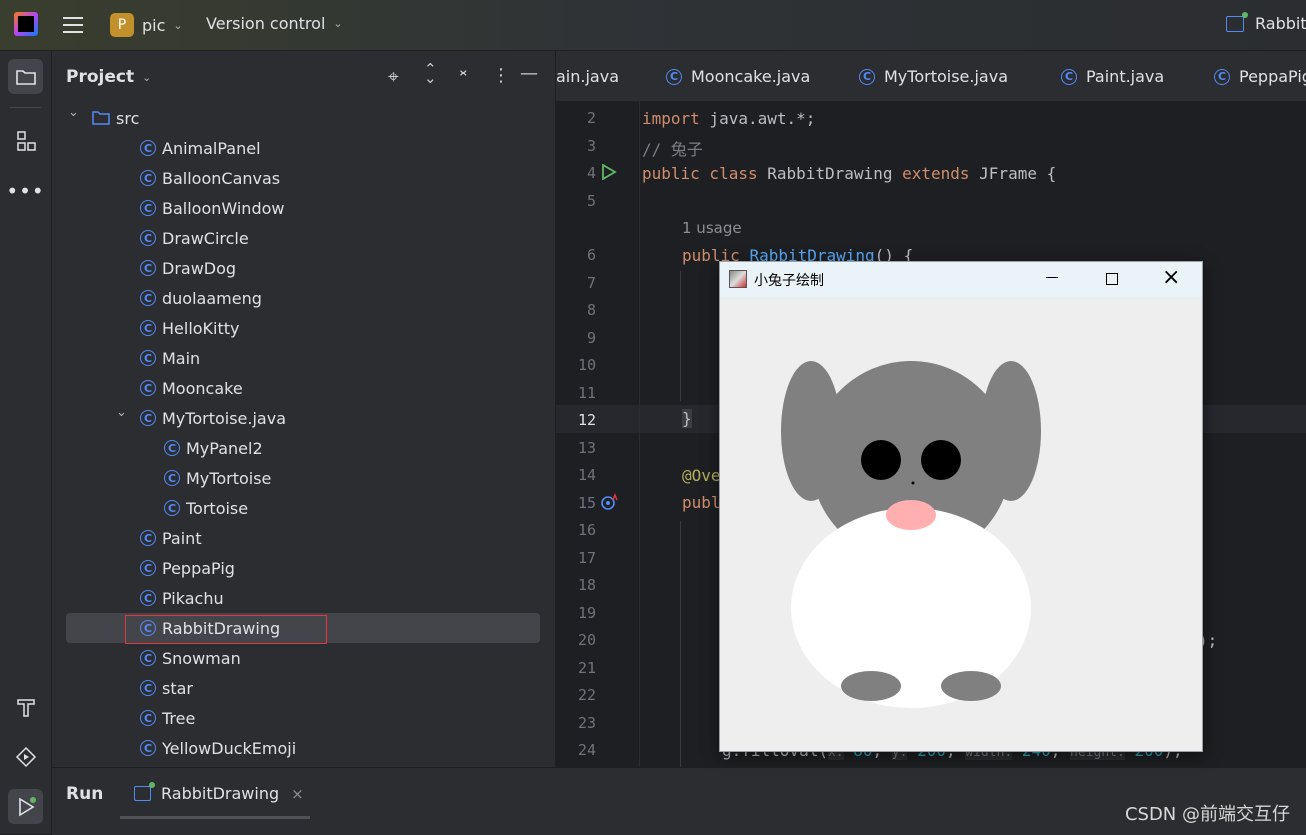 Image resolution: width=1306 pixels, height=835 pixels. Describe the element at coordinates (218, 748) in the screenshot. I see `tree-item: C YellowDuckEmoji` at that location.